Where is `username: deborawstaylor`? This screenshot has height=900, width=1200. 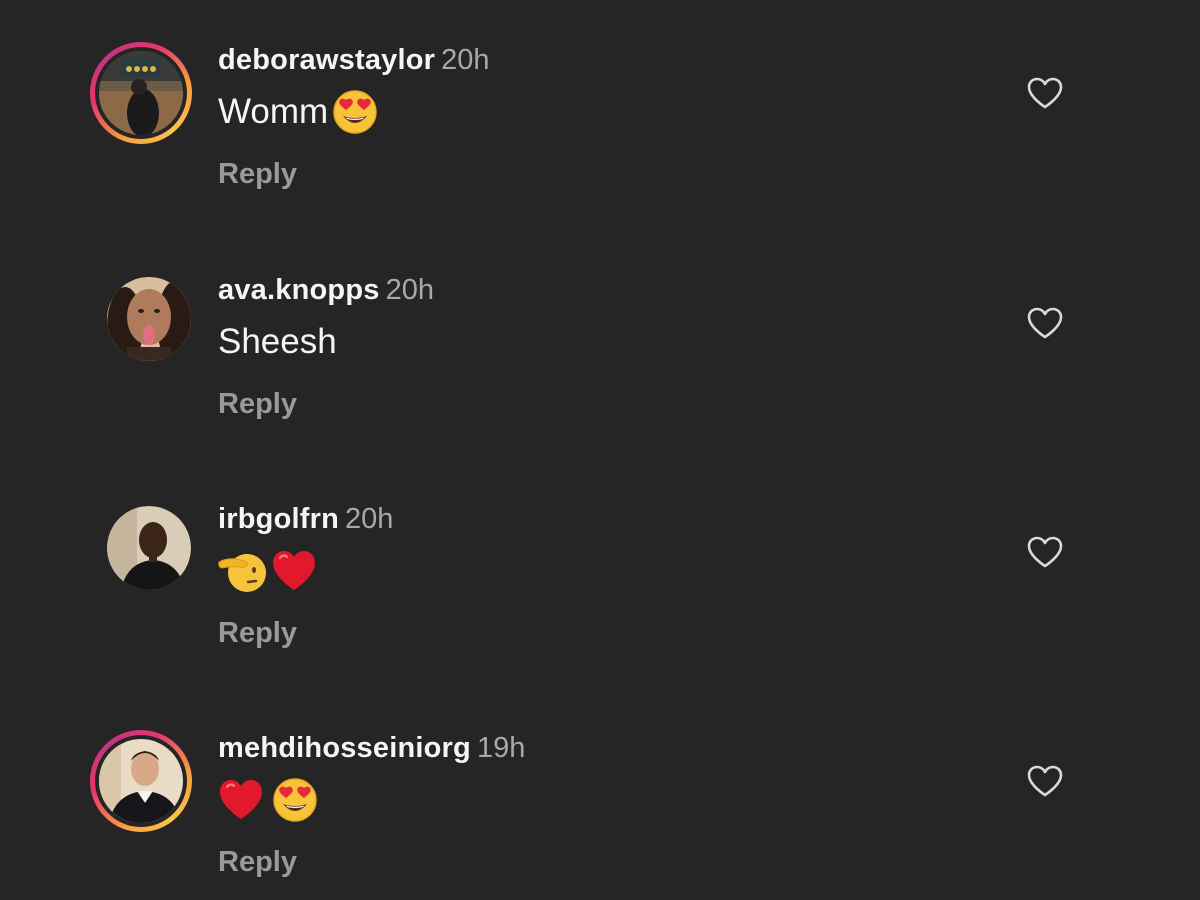 username: deborawstaylor is located at coordinates (326, 60).